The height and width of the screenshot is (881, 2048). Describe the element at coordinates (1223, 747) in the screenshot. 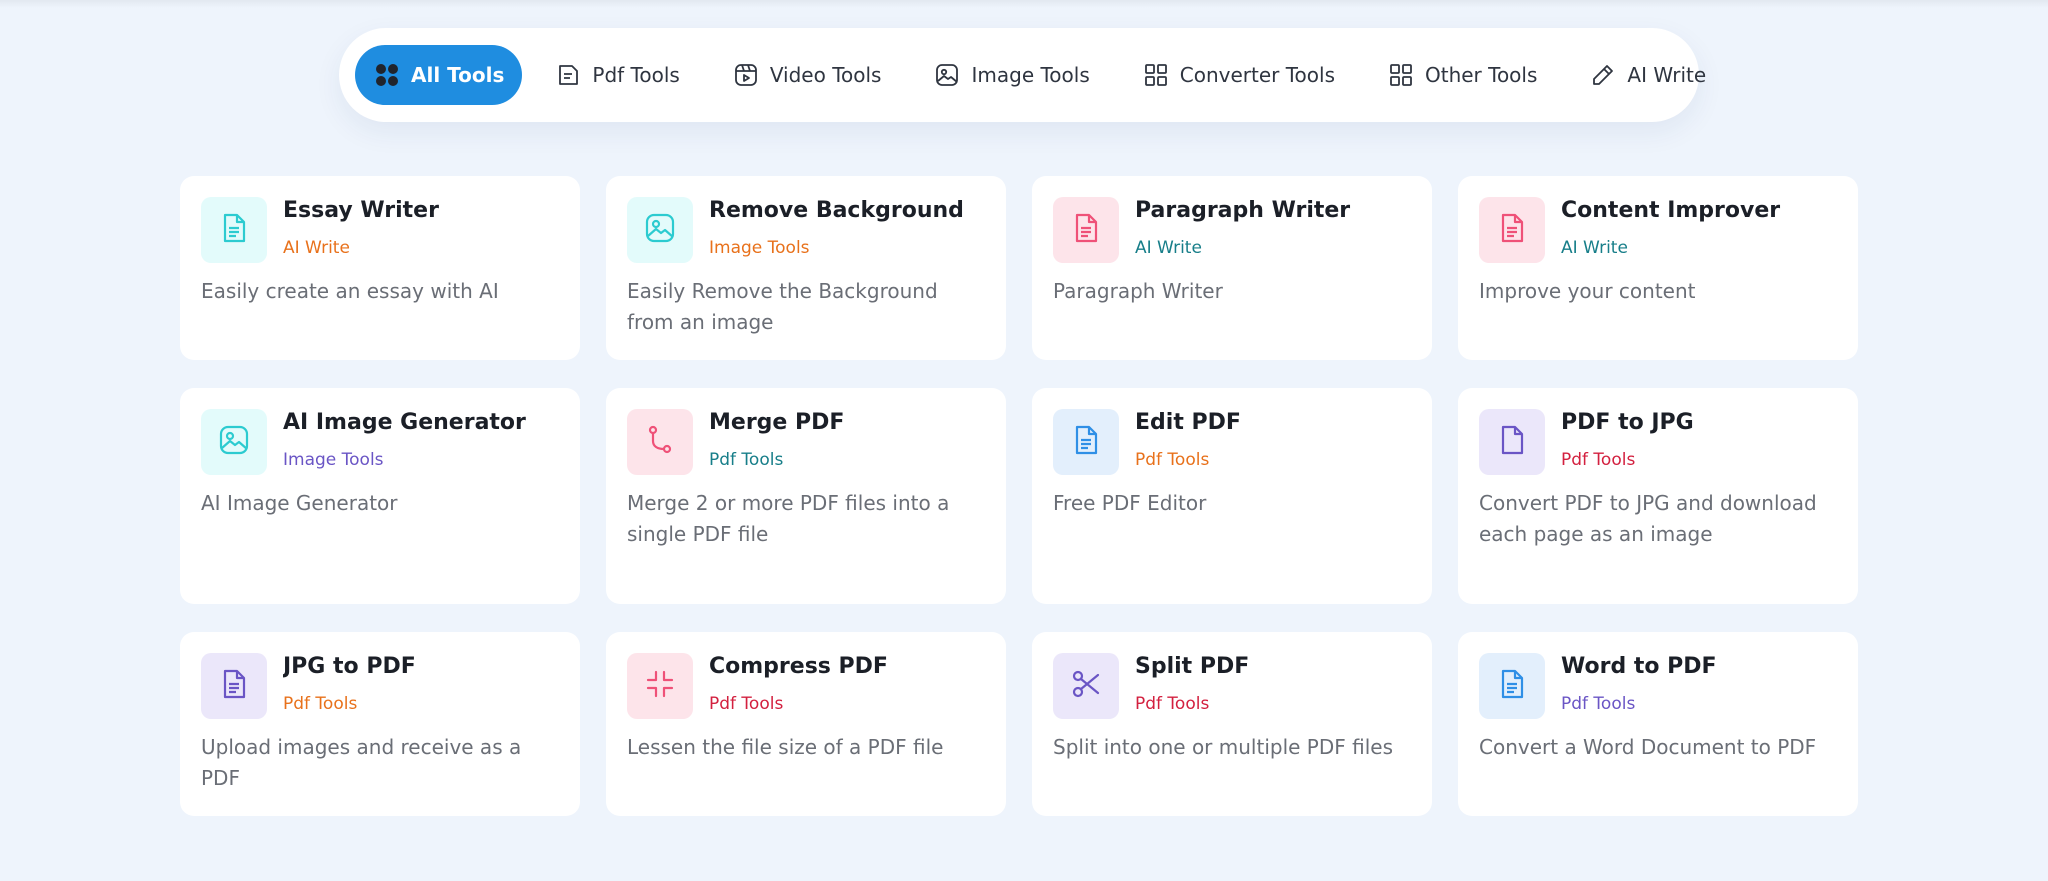

I see `tool-description: Split into one or multiple PDF files` at that location.